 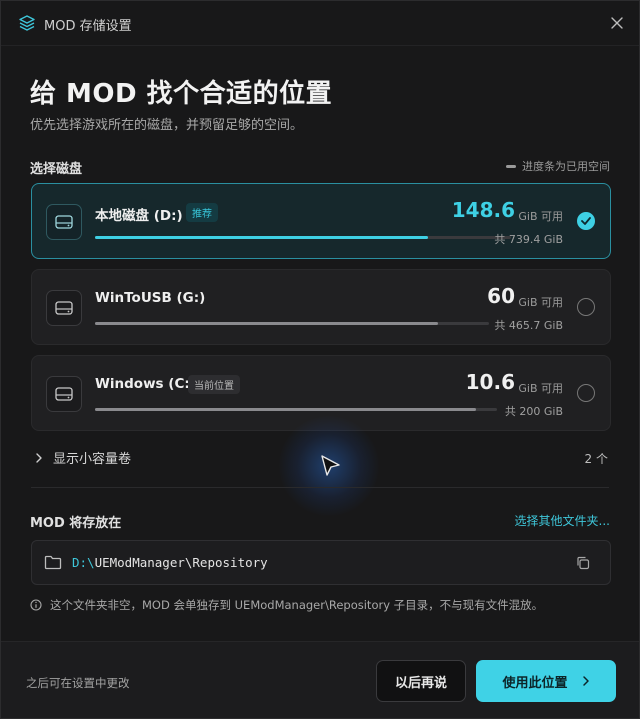 What do you see at coordinates (533, 411) in the screenshot?
I see `disk-total: 共 200 GiB` at bounding box center [533, 411].